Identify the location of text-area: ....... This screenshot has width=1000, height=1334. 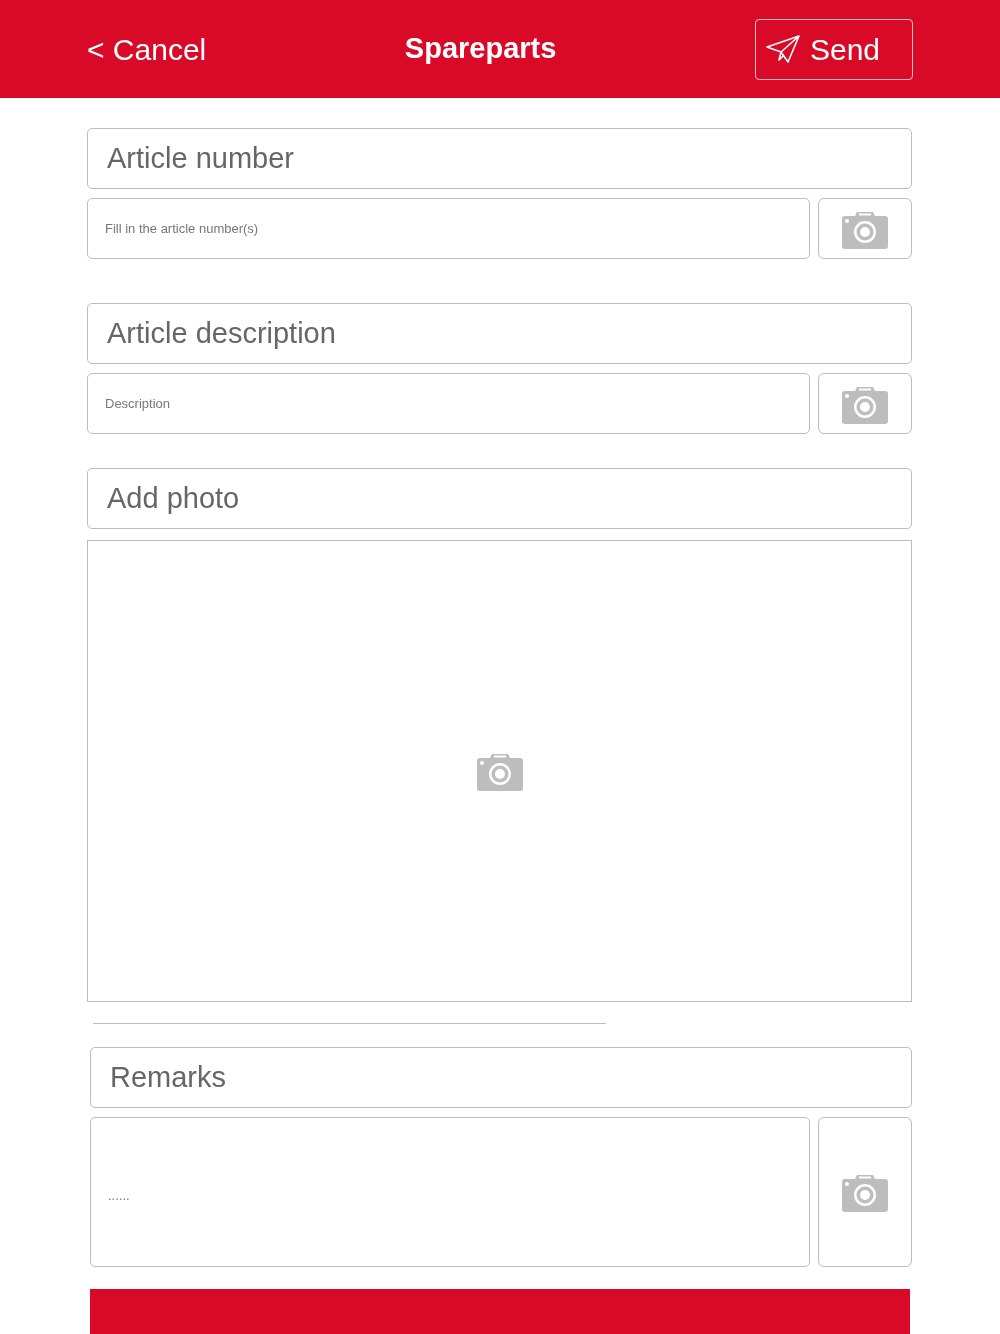
(450, 1192).